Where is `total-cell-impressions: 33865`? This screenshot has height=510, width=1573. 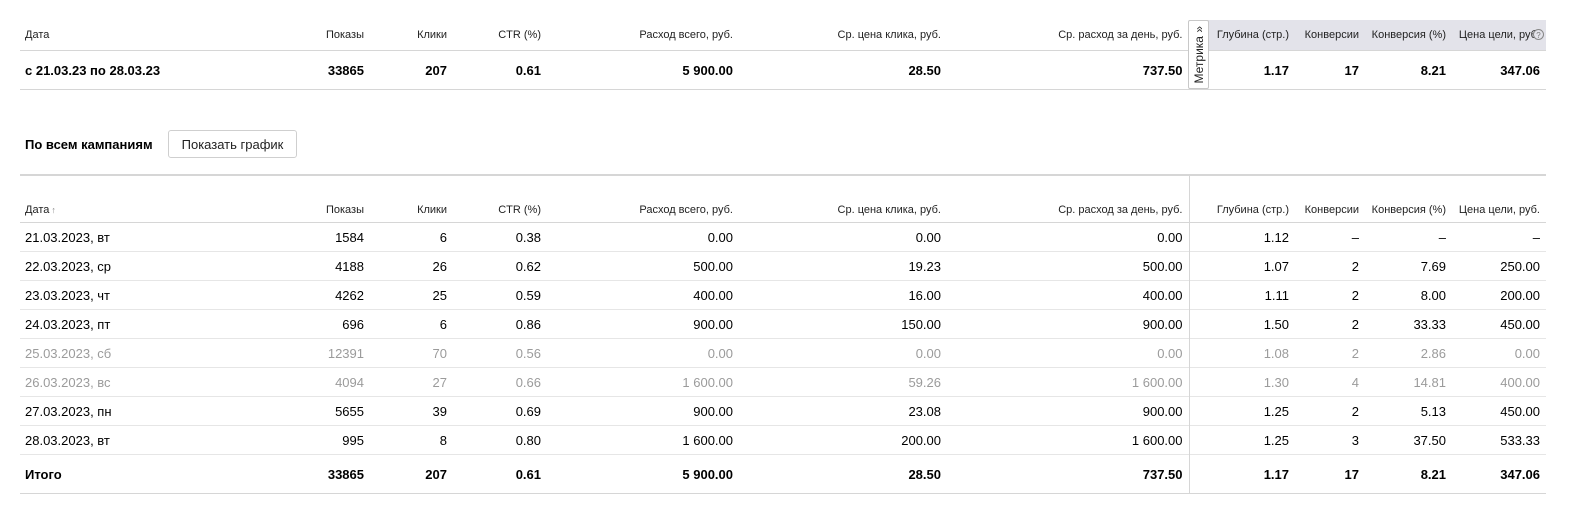 total-cell-impressions: 33865 is located at coordinates (345, 474).